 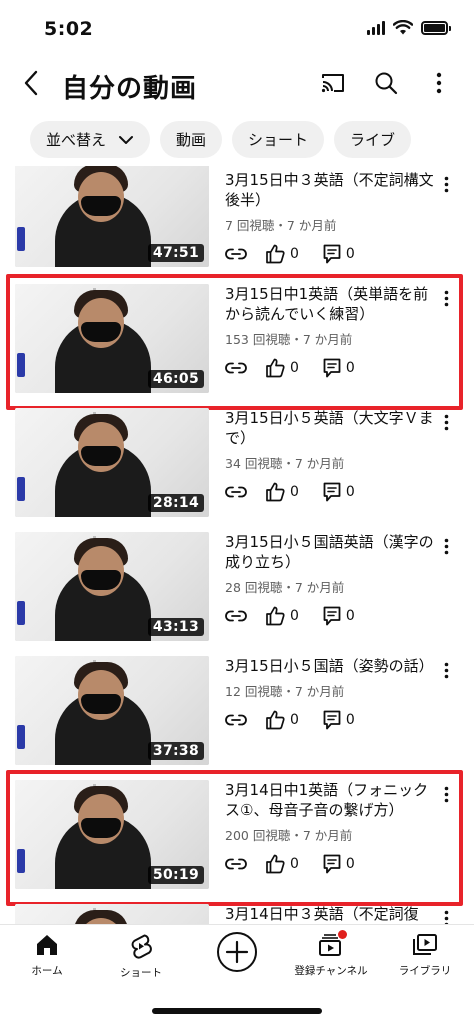 I want to click on video-info: 3月15日小５英語（大文字Ｖまで） 34 回視聴・7 か月前 0 0, so click(x=330, y=456).